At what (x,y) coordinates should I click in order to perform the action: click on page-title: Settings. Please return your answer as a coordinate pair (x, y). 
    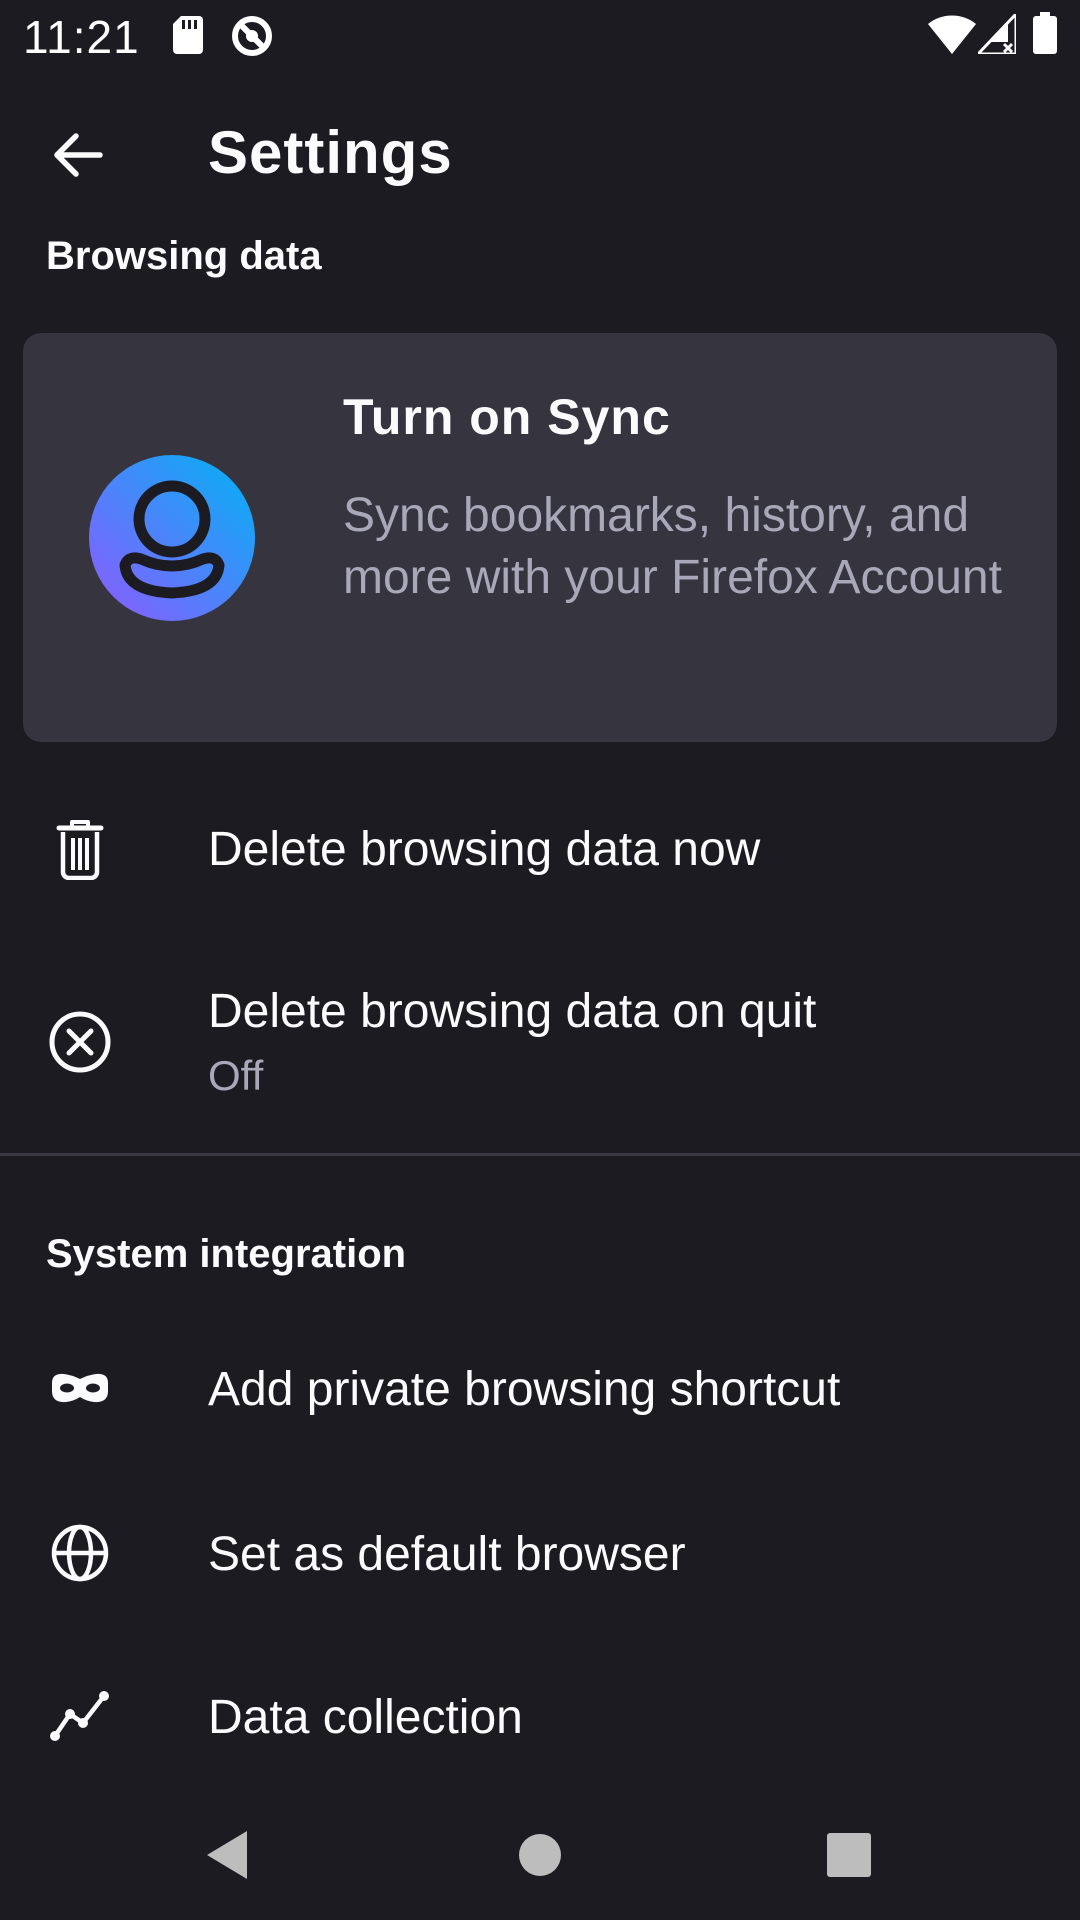
    Looking at the image, I should click on (330, 152).